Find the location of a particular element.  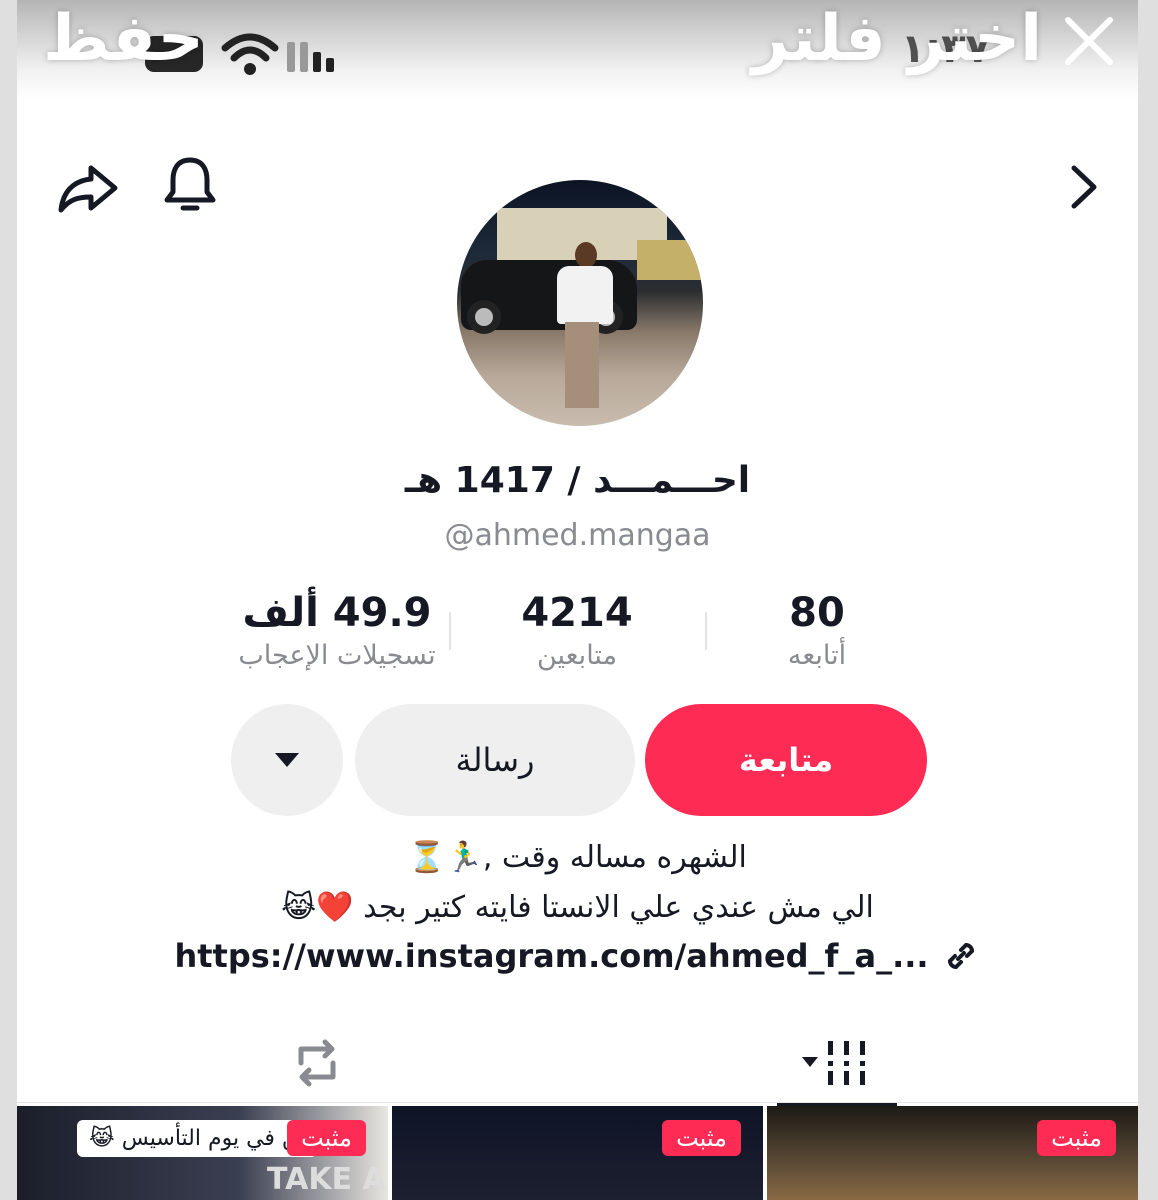

display-name: احـــمـــد / 1417 هـ is located at coordinates (577, 480).